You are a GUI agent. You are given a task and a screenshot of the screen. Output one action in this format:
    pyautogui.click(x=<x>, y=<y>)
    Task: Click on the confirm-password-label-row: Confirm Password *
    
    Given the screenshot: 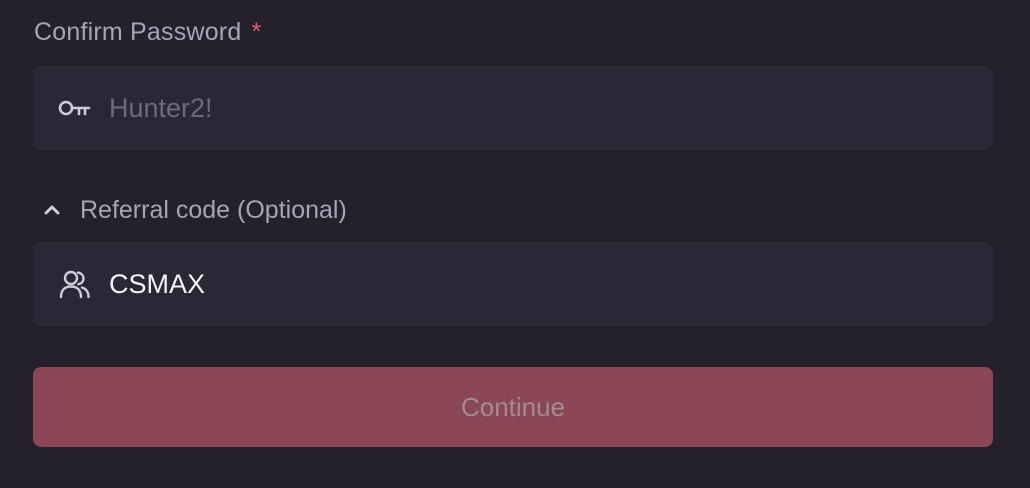 What is the action you would take?
    pyautogui.click(x=147, y=32)
    